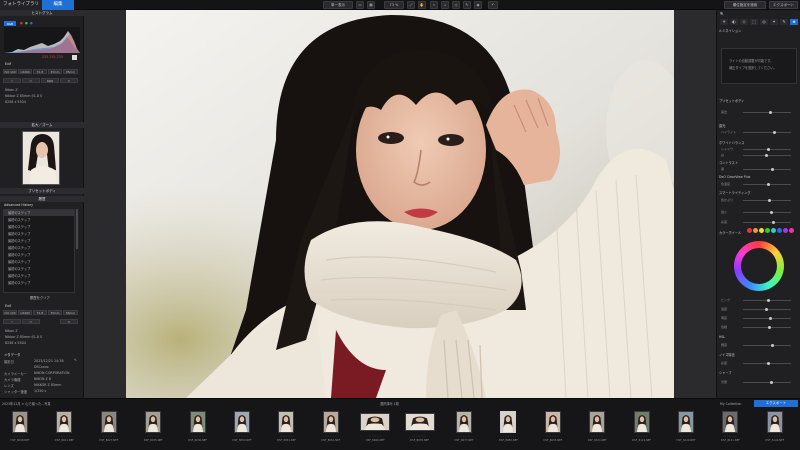 The width and height of the screenshot is (800, 450). I want to click on apply-preset-button: 順位指定を適用, so click(745, 5).